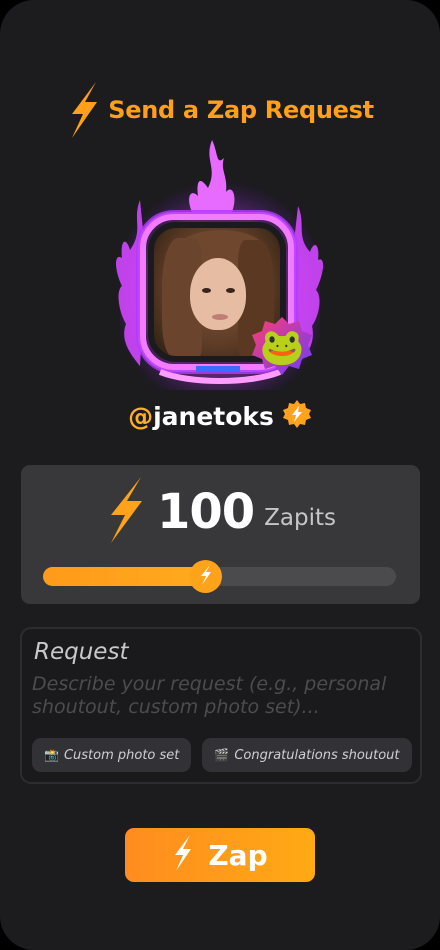 The height and width of the screenshot is (950, 440). Describe the element at coordinates (300, 518) in the screenshot. I see `amount-unit: Zapits` at that location.